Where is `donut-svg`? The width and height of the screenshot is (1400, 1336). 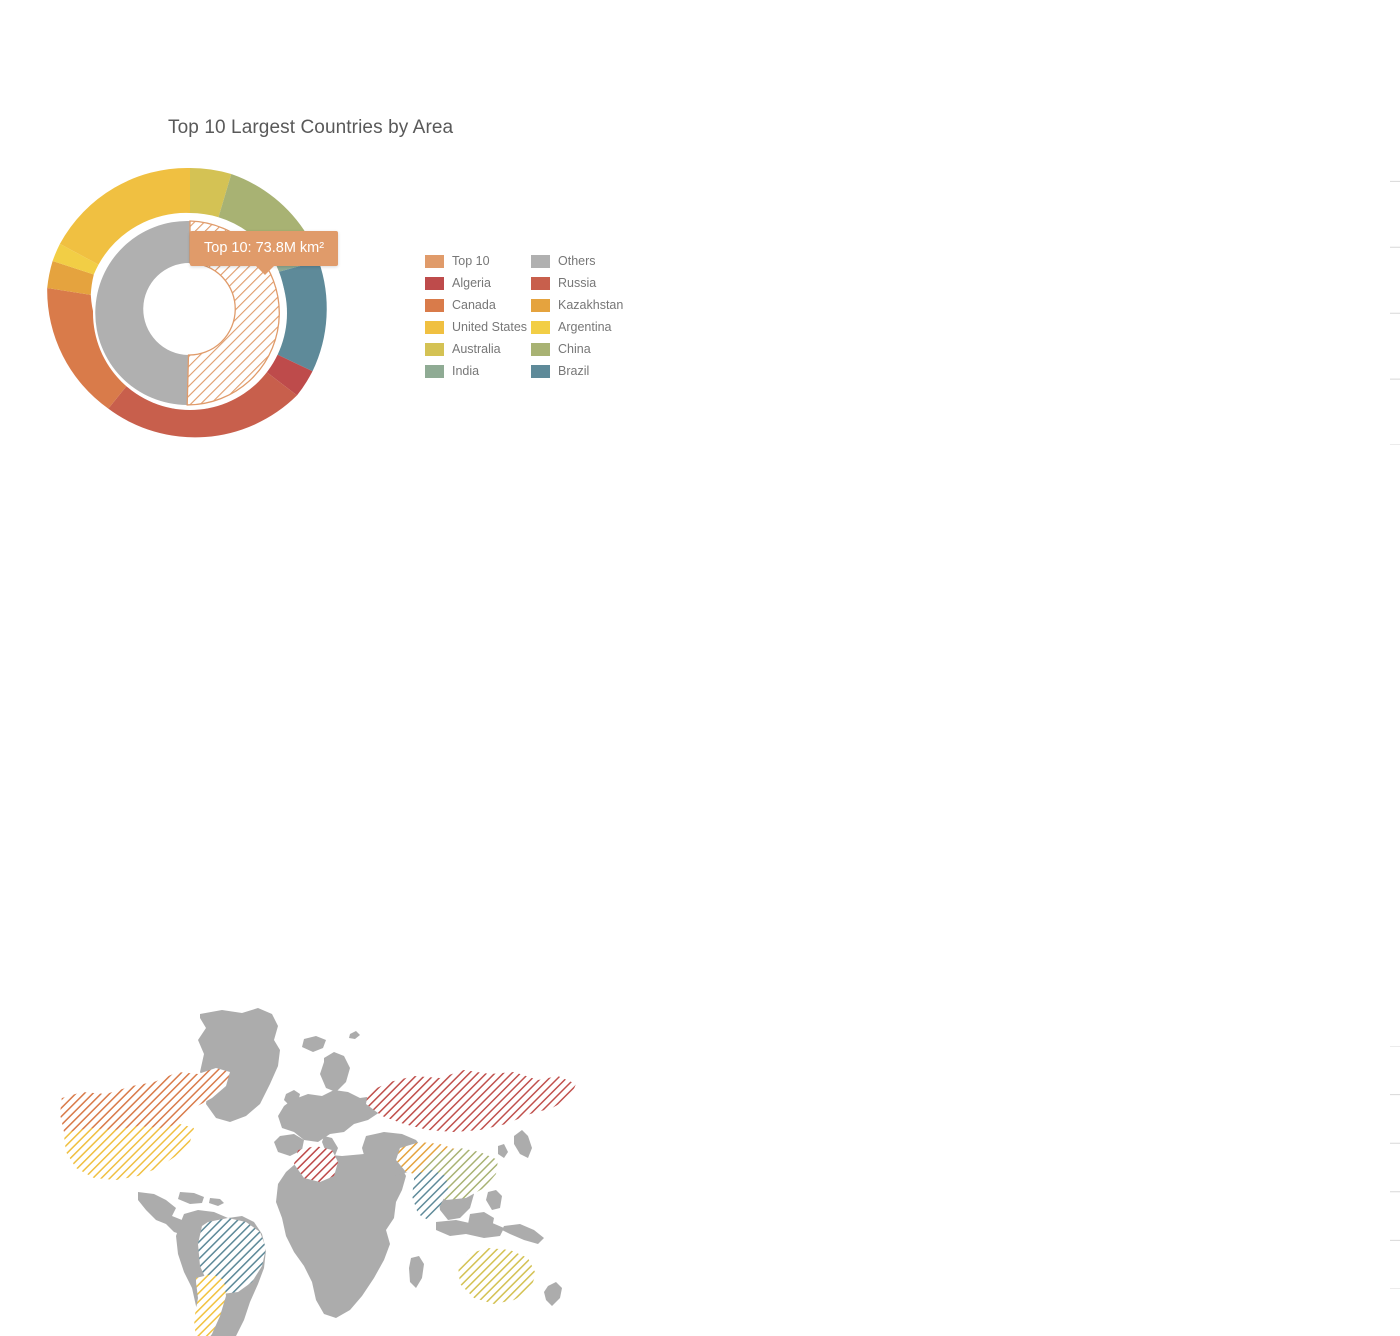 donut-svg is located at coordinates (187, 302).